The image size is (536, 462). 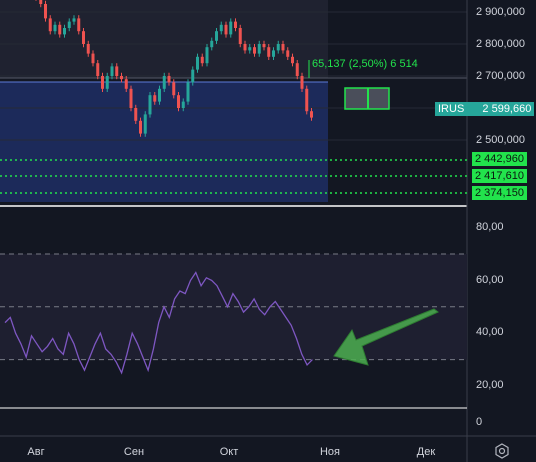 I want to click on time-label-aug: Авг, so click(x=36, y=452).